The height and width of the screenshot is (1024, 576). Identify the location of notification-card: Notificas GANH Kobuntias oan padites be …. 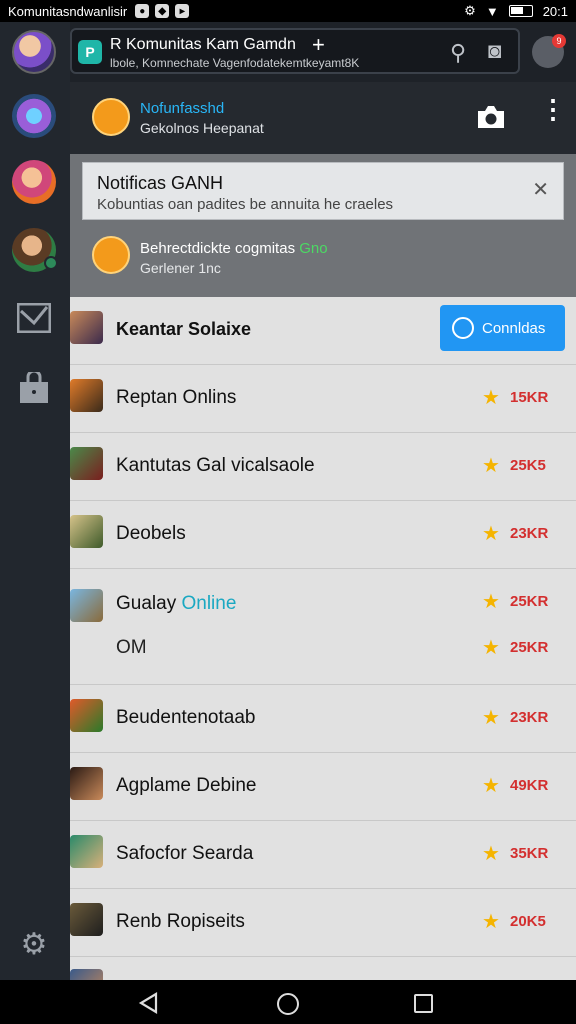
(323, 191).